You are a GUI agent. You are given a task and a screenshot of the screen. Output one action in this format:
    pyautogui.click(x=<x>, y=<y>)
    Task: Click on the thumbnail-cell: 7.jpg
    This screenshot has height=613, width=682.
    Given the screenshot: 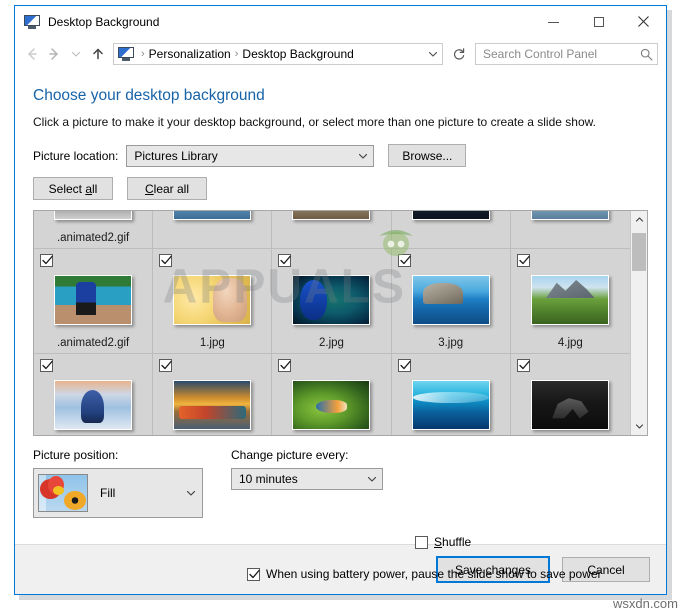 What is the action you would take?
    pyautogui.click(x=332, y=394)
    